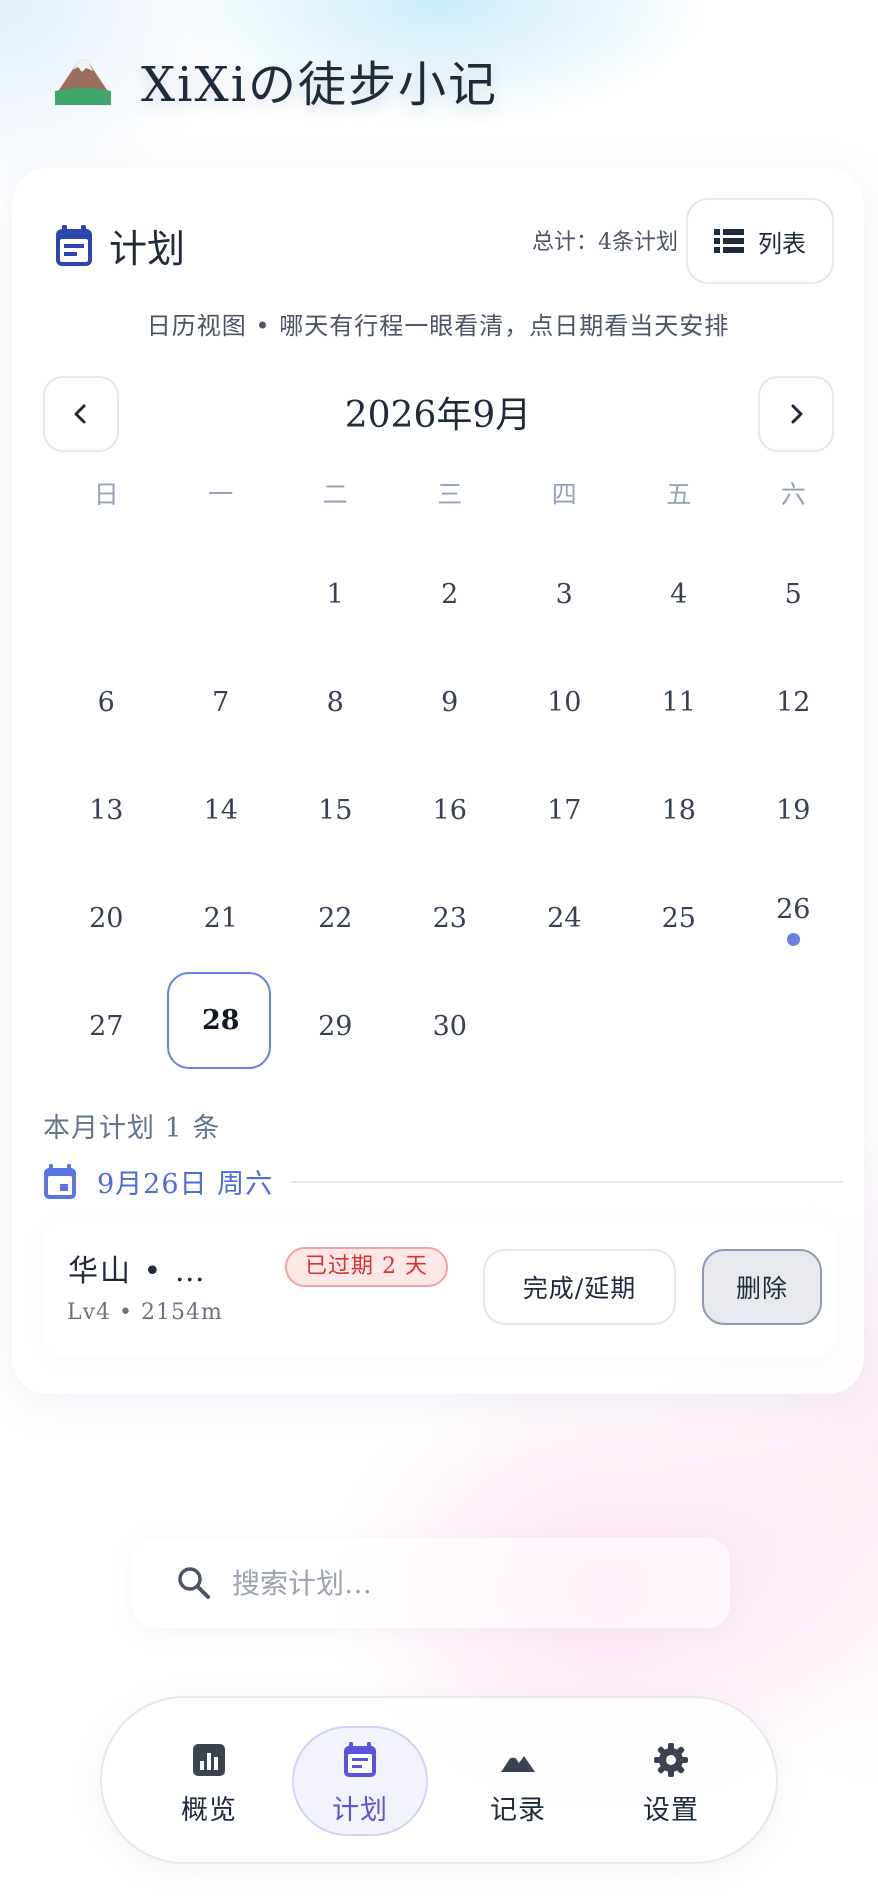 The width and height of the screenshot is (878, 1899). Describe the element at coordinates (793, 702) in the screenshot. I see `calendar-day-12: 12` at that location.